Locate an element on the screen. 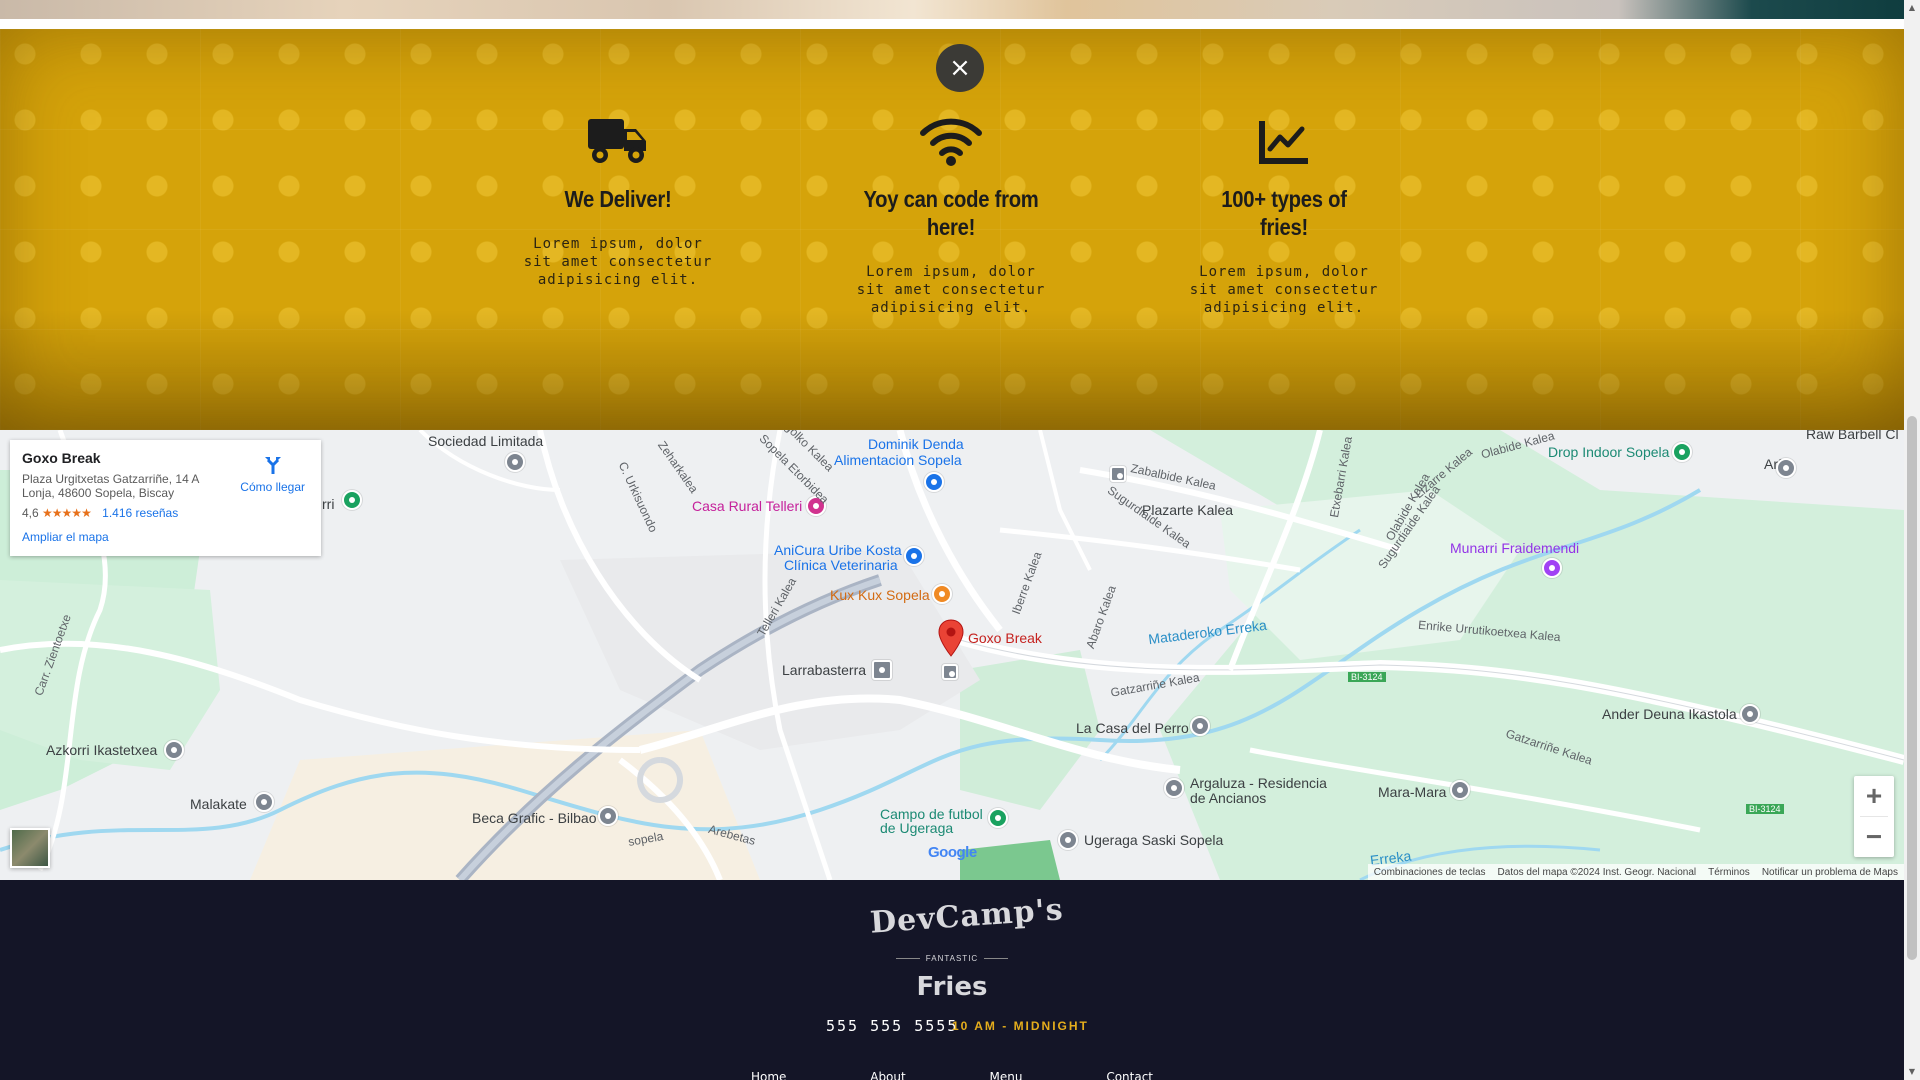 This screenshot has width=1920, height=1080. map-label: Alimentacion Sopela is located at coordinates (898, 460).